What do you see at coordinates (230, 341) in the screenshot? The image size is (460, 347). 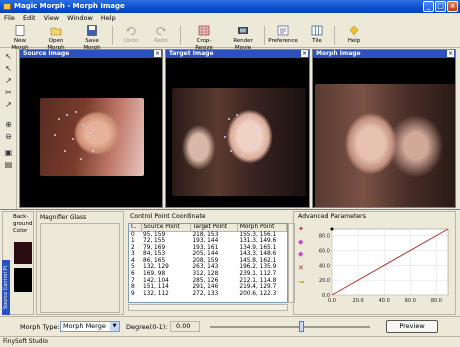 I see `status-bar: FinySoft Studio` at bounding box center [230, 341].